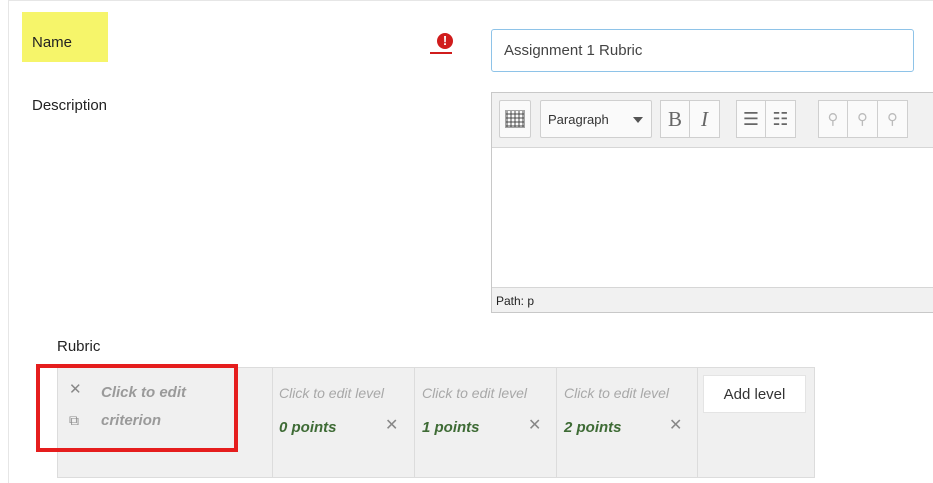 This screenshot has width=933, height=483. Describe the element at coordinates (79, 346) in the screenshot. I see `rubric-label: Rubric` at that location.